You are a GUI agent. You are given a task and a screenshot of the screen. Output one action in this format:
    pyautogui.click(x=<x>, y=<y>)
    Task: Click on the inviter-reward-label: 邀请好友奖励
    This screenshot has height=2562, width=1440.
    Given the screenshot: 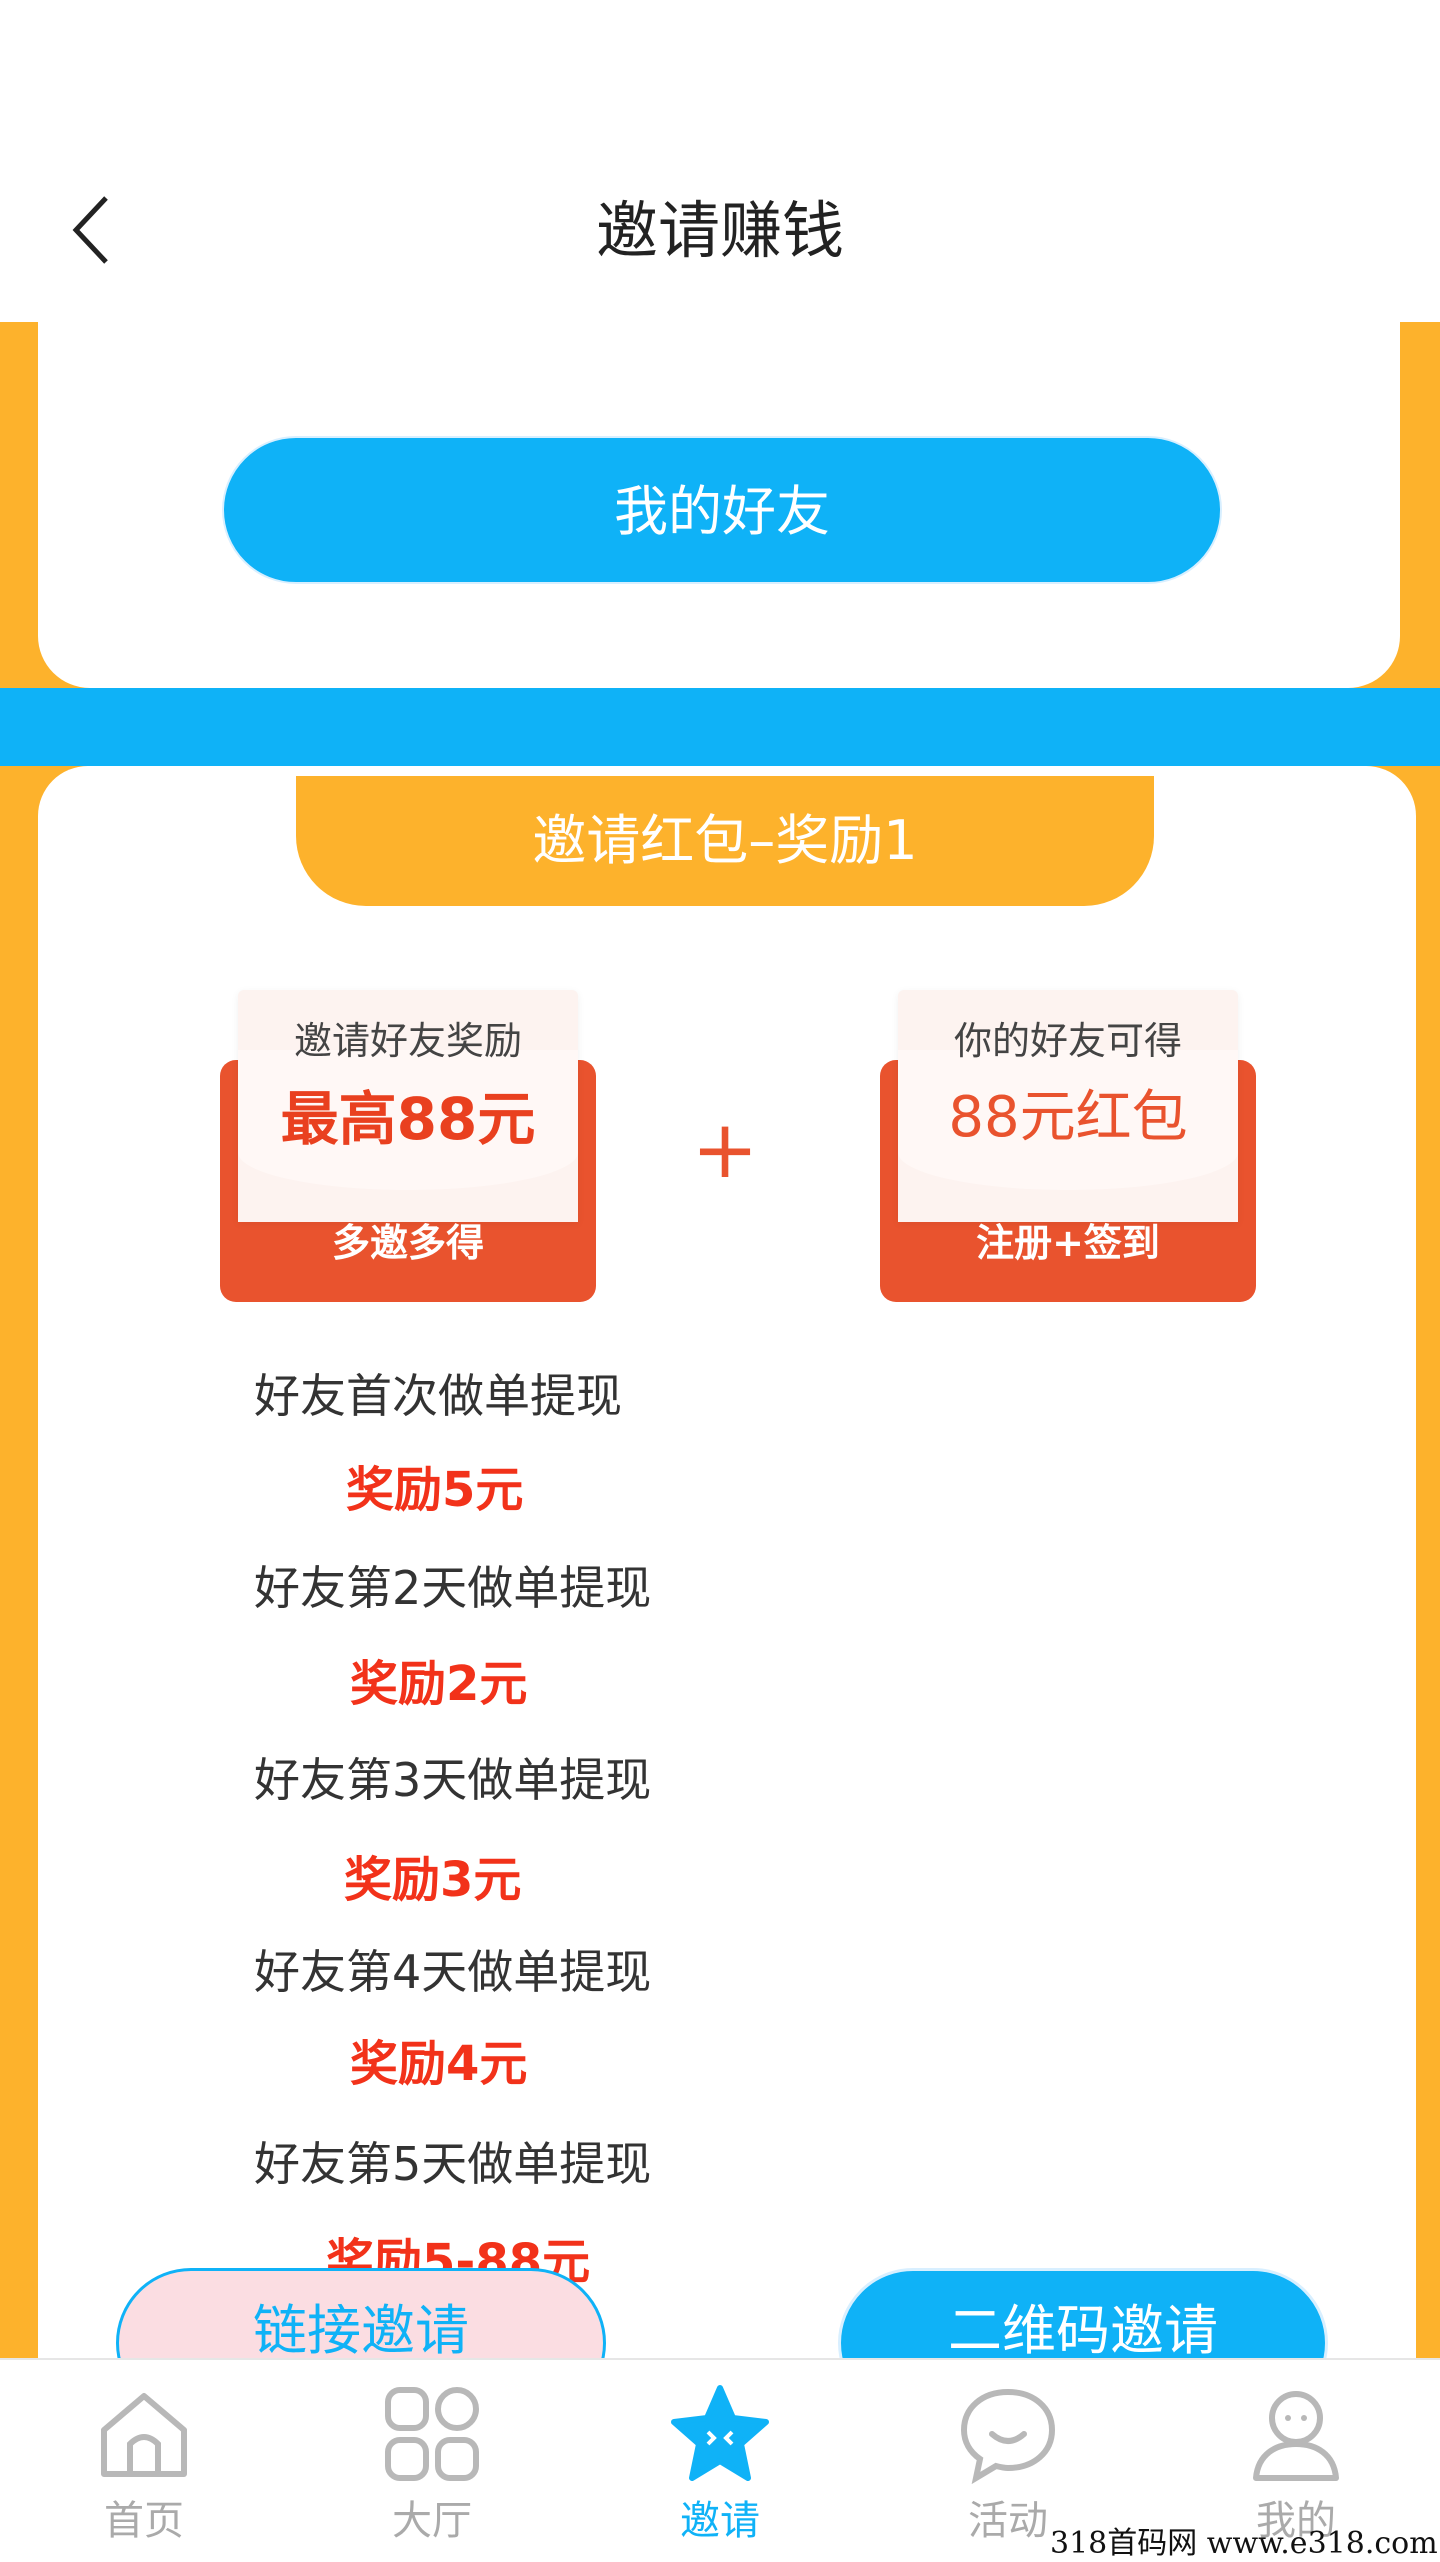 What is the action you would take?
    pyautogui.click(x=407, y=1041)
    